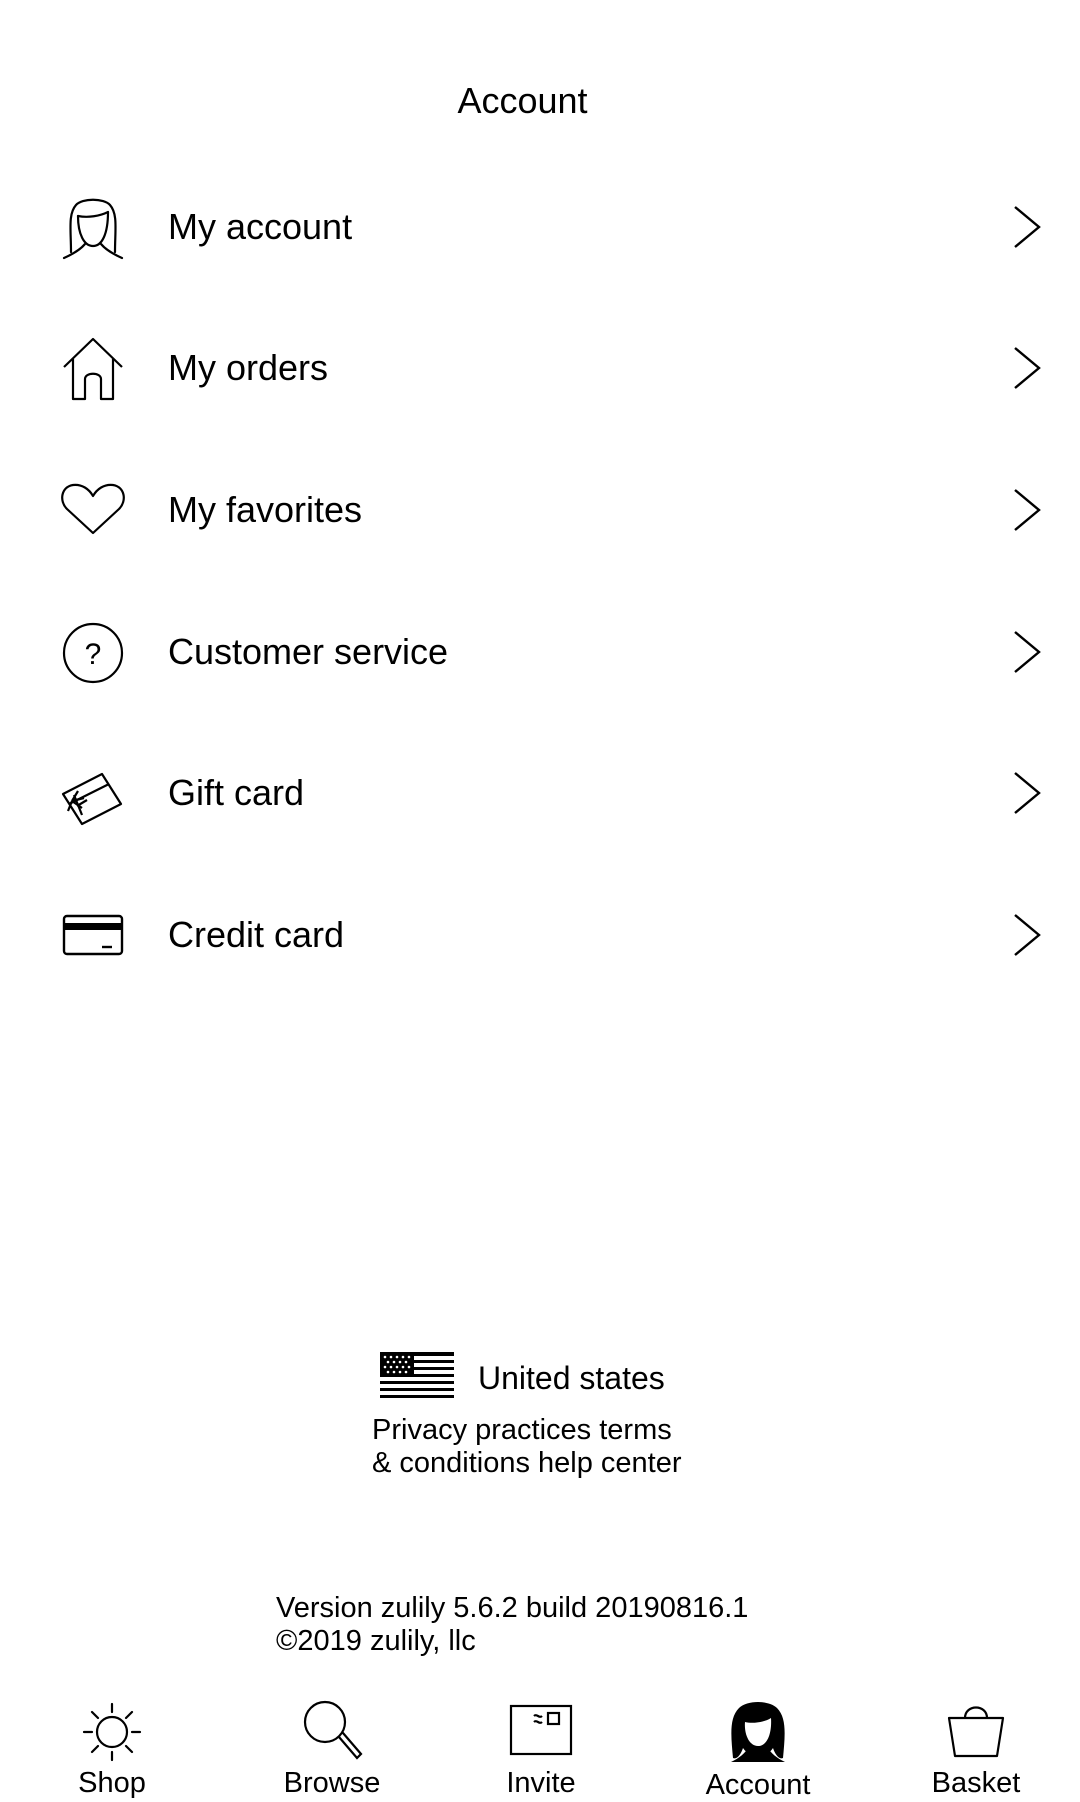 The image size is (1080, 1802). I want to click on tab-shop: Shop, so click(112, 1745).